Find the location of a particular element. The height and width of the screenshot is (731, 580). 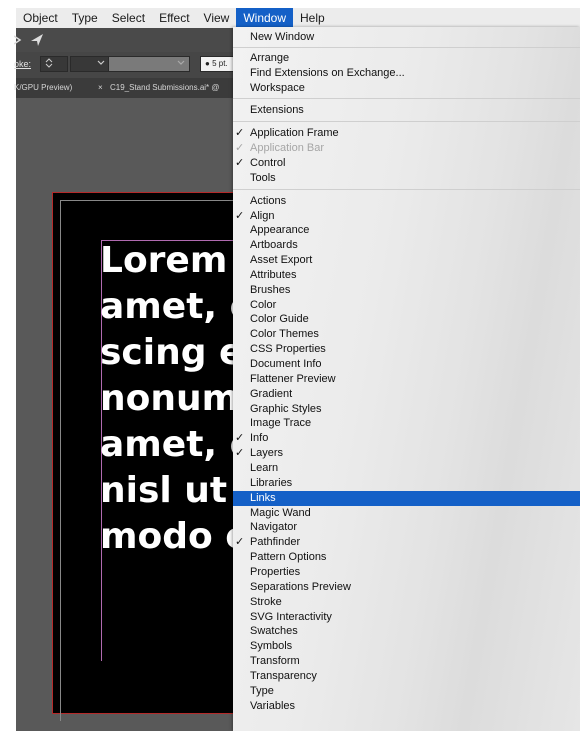

menu-item-new-window: New Window is located at coordinates (406, 37).